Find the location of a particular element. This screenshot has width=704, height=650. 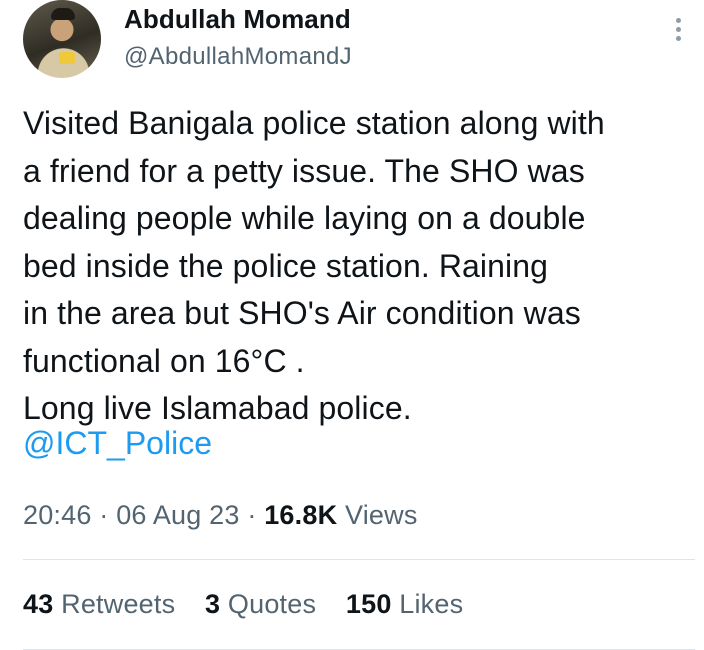

likes-label: Likes is located at coordinates (431, 604).